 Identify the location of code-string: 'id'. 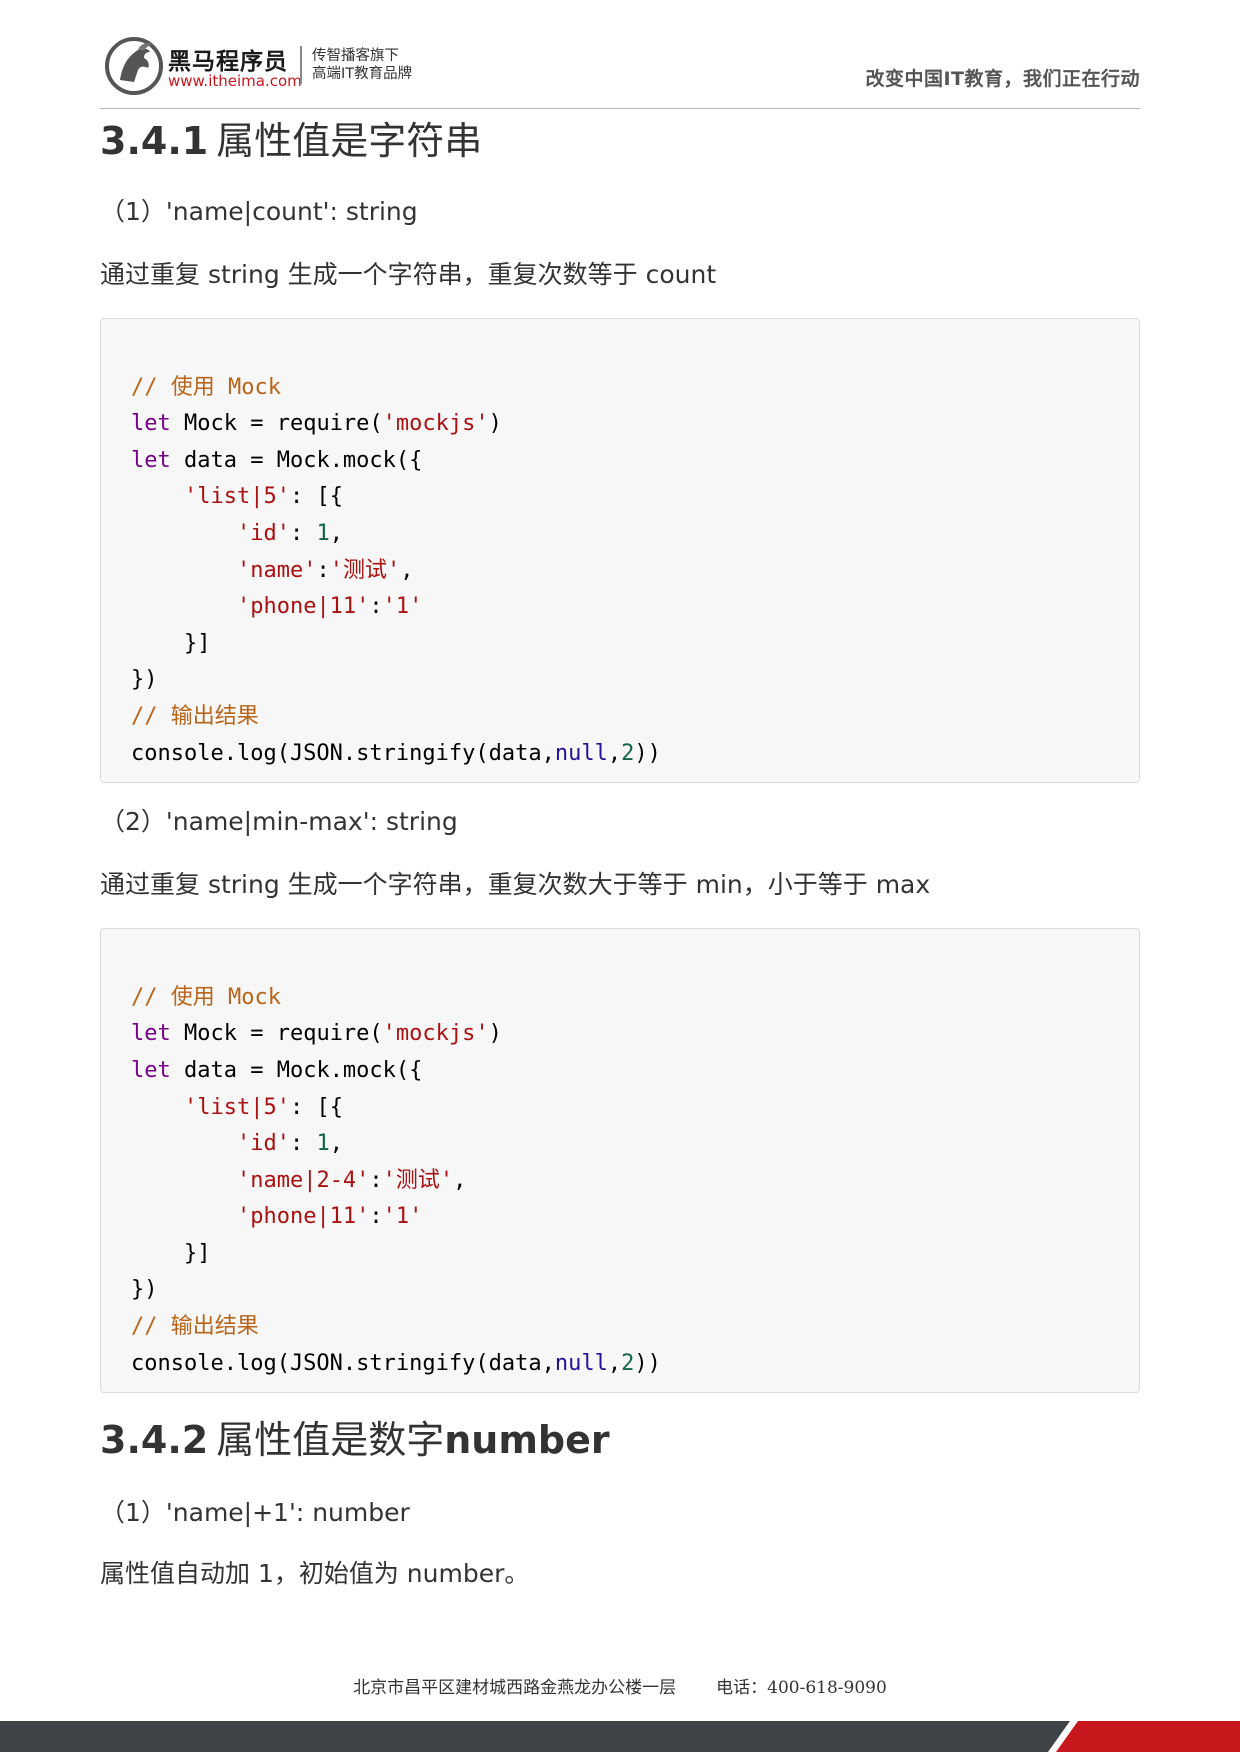
(263, 533).